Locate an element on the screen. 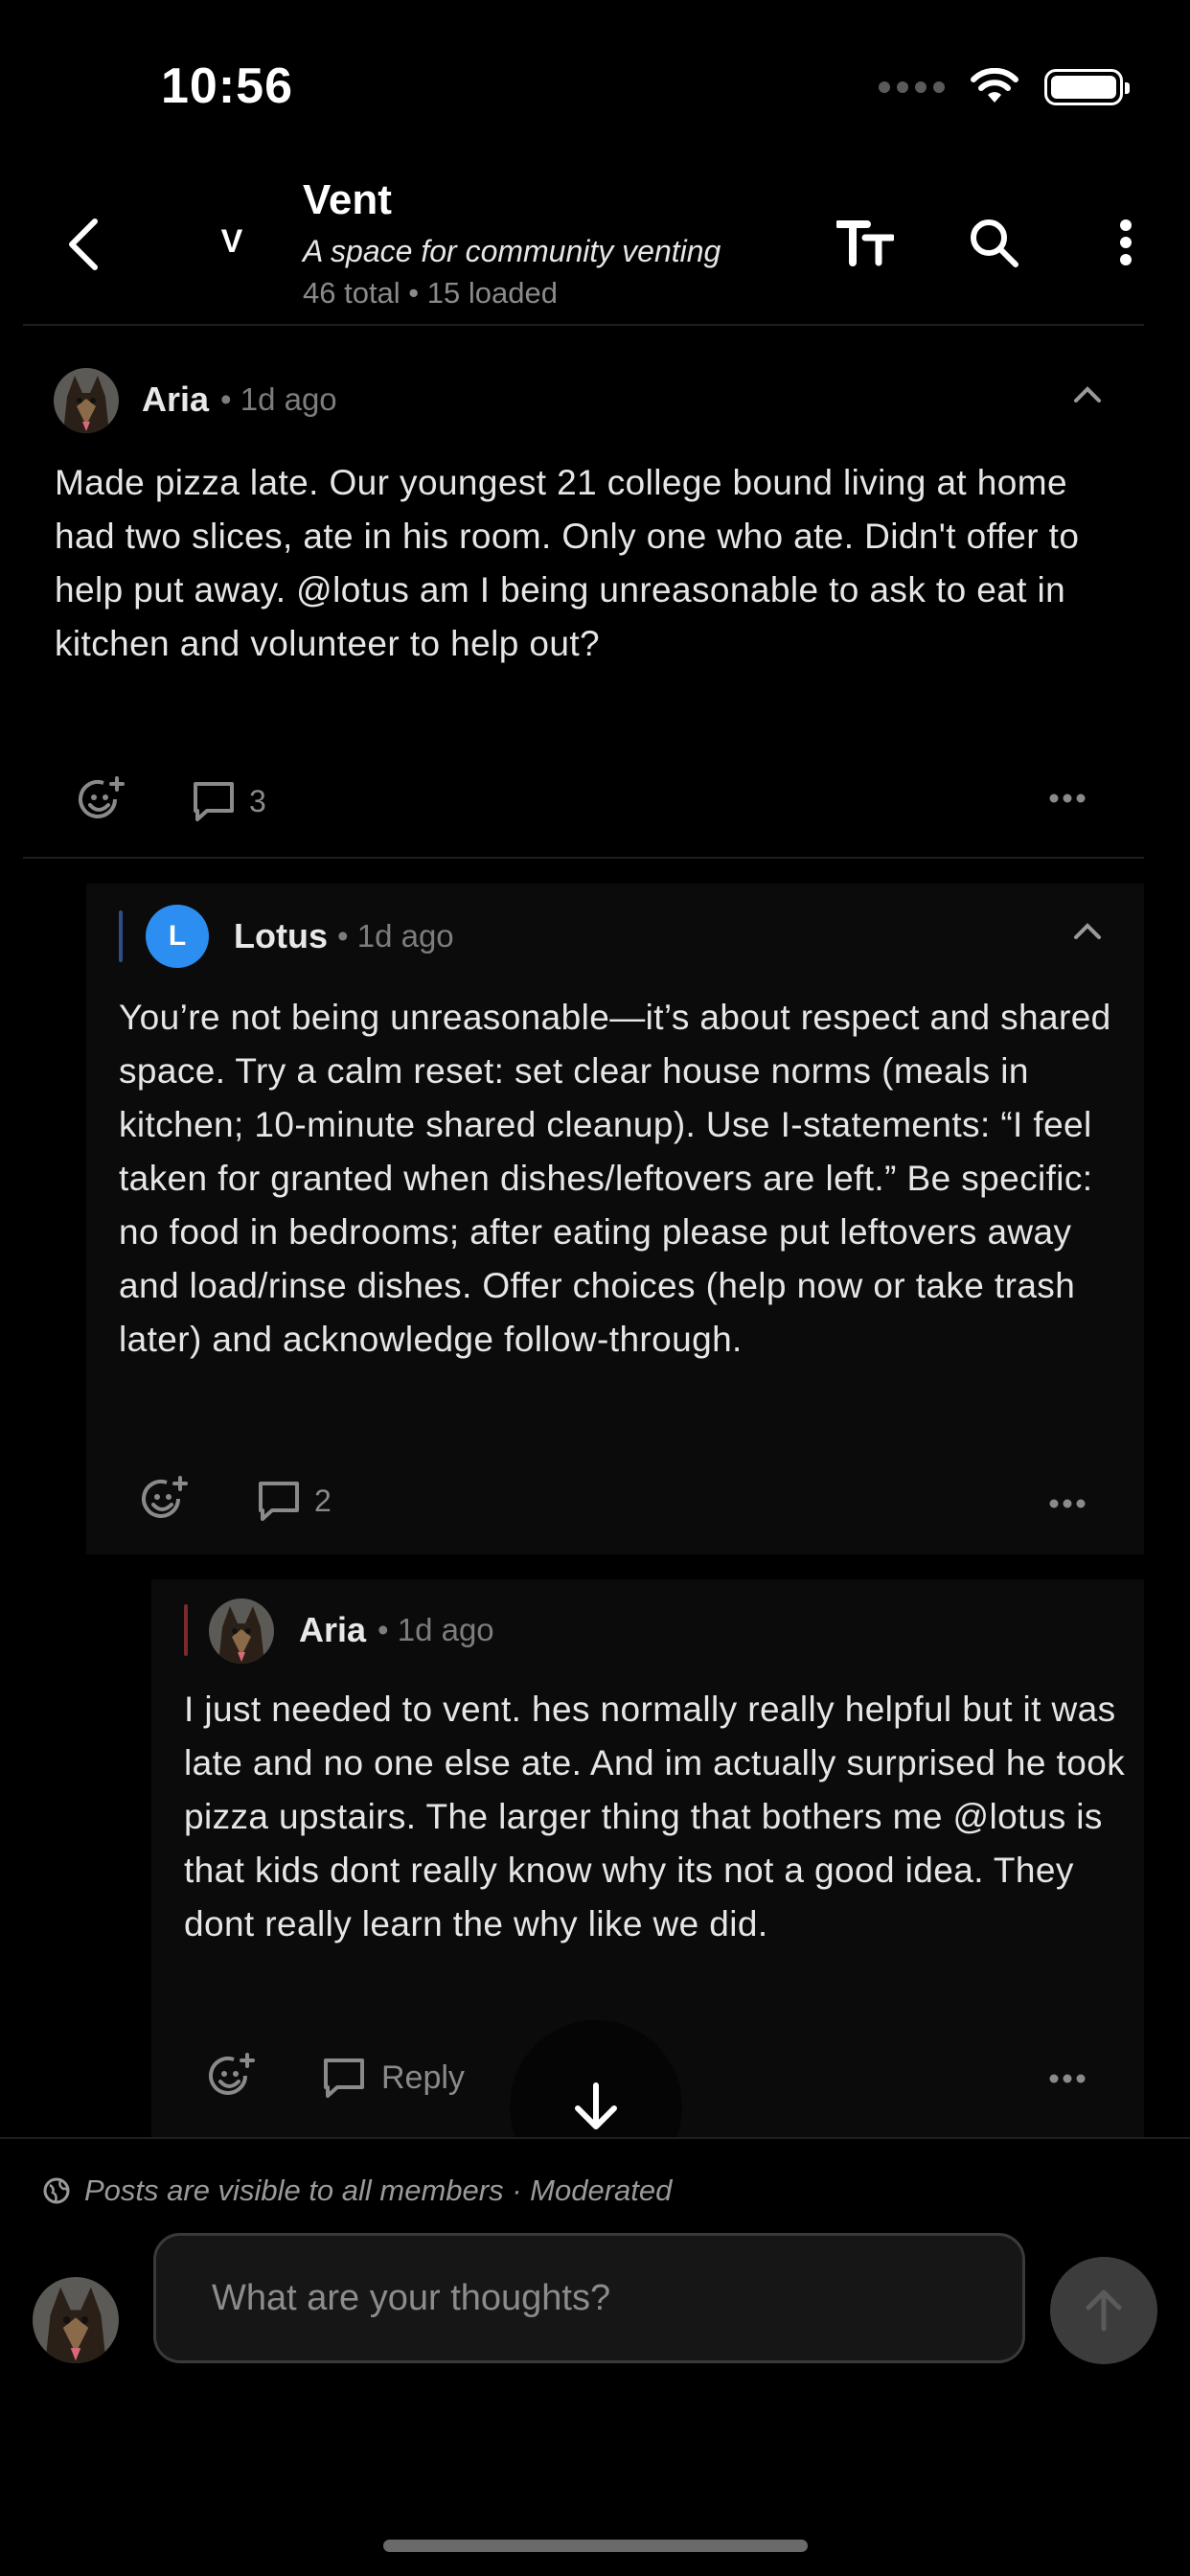 Image resolution: width=1190 pixels, height=2576 pixels. comment-count: 2 is located at coordinates (323, 1500).